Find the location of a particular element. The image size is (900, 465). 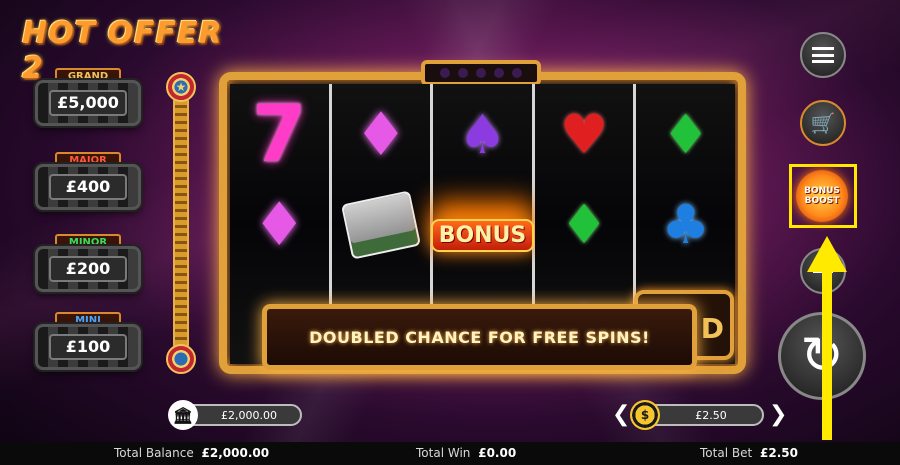

total-win: Total Win £0.00 is located at coordinates (466, 453).